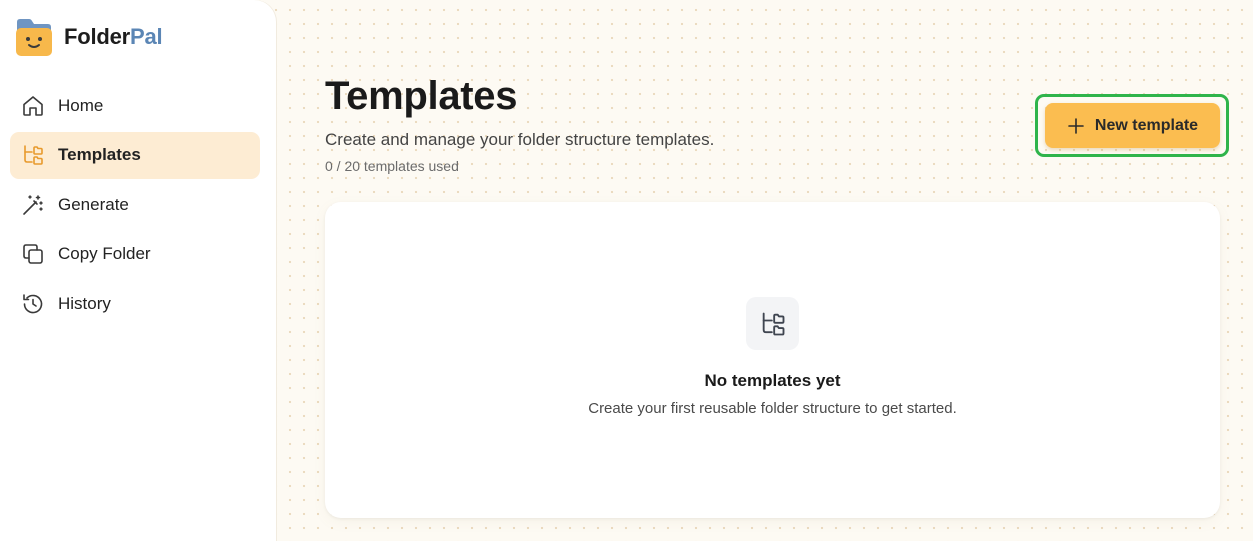  What do you see at coordinates (33, 254) in the screenshot?
I see `copy-icon` at bounding box center [33, 254].